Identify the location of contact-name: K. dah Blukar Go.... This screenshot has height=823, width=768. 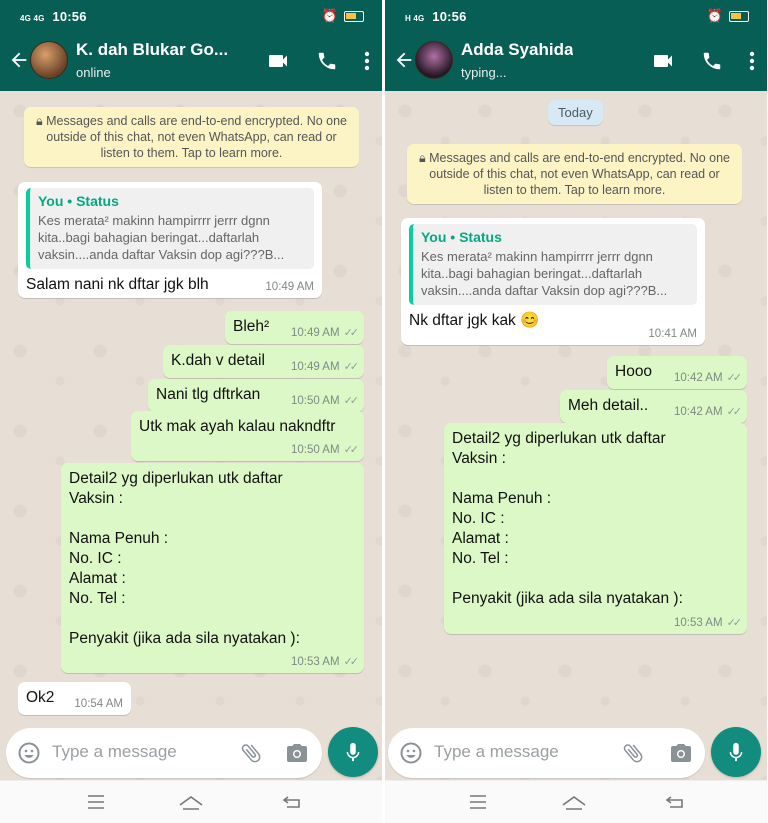
(152, 50).